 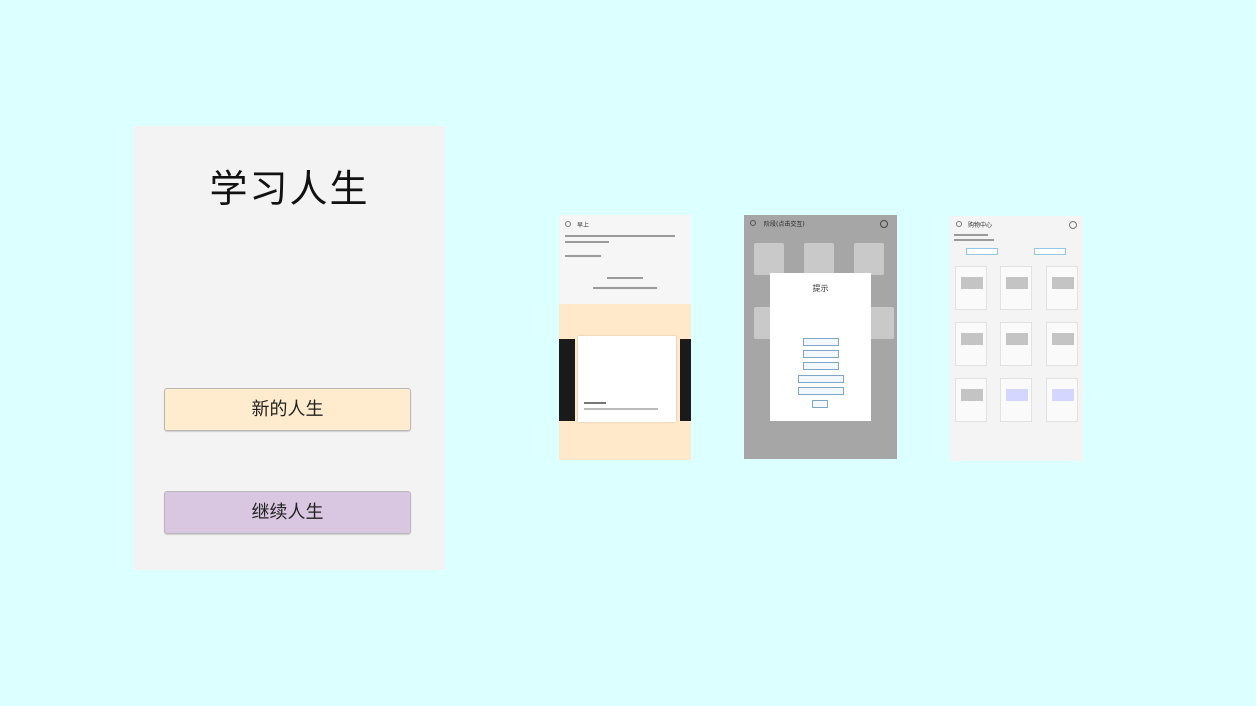 I want to click on new-life-button: 新的人生, so click(x=287, y=409).